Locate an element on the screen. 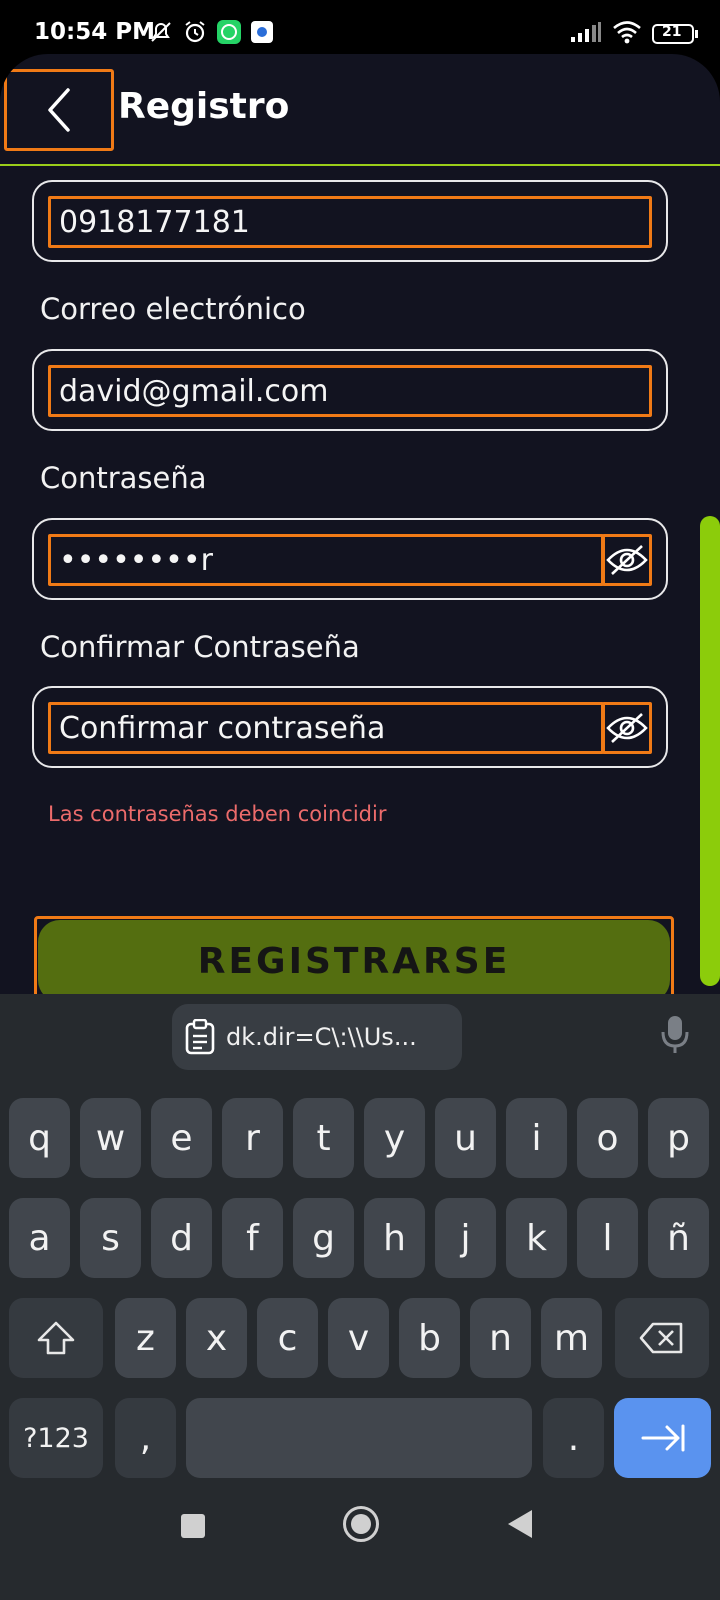 Image resolution: width=720 pixels, height=1600 pixels. signal-icon is located at coordinates (586, 34).